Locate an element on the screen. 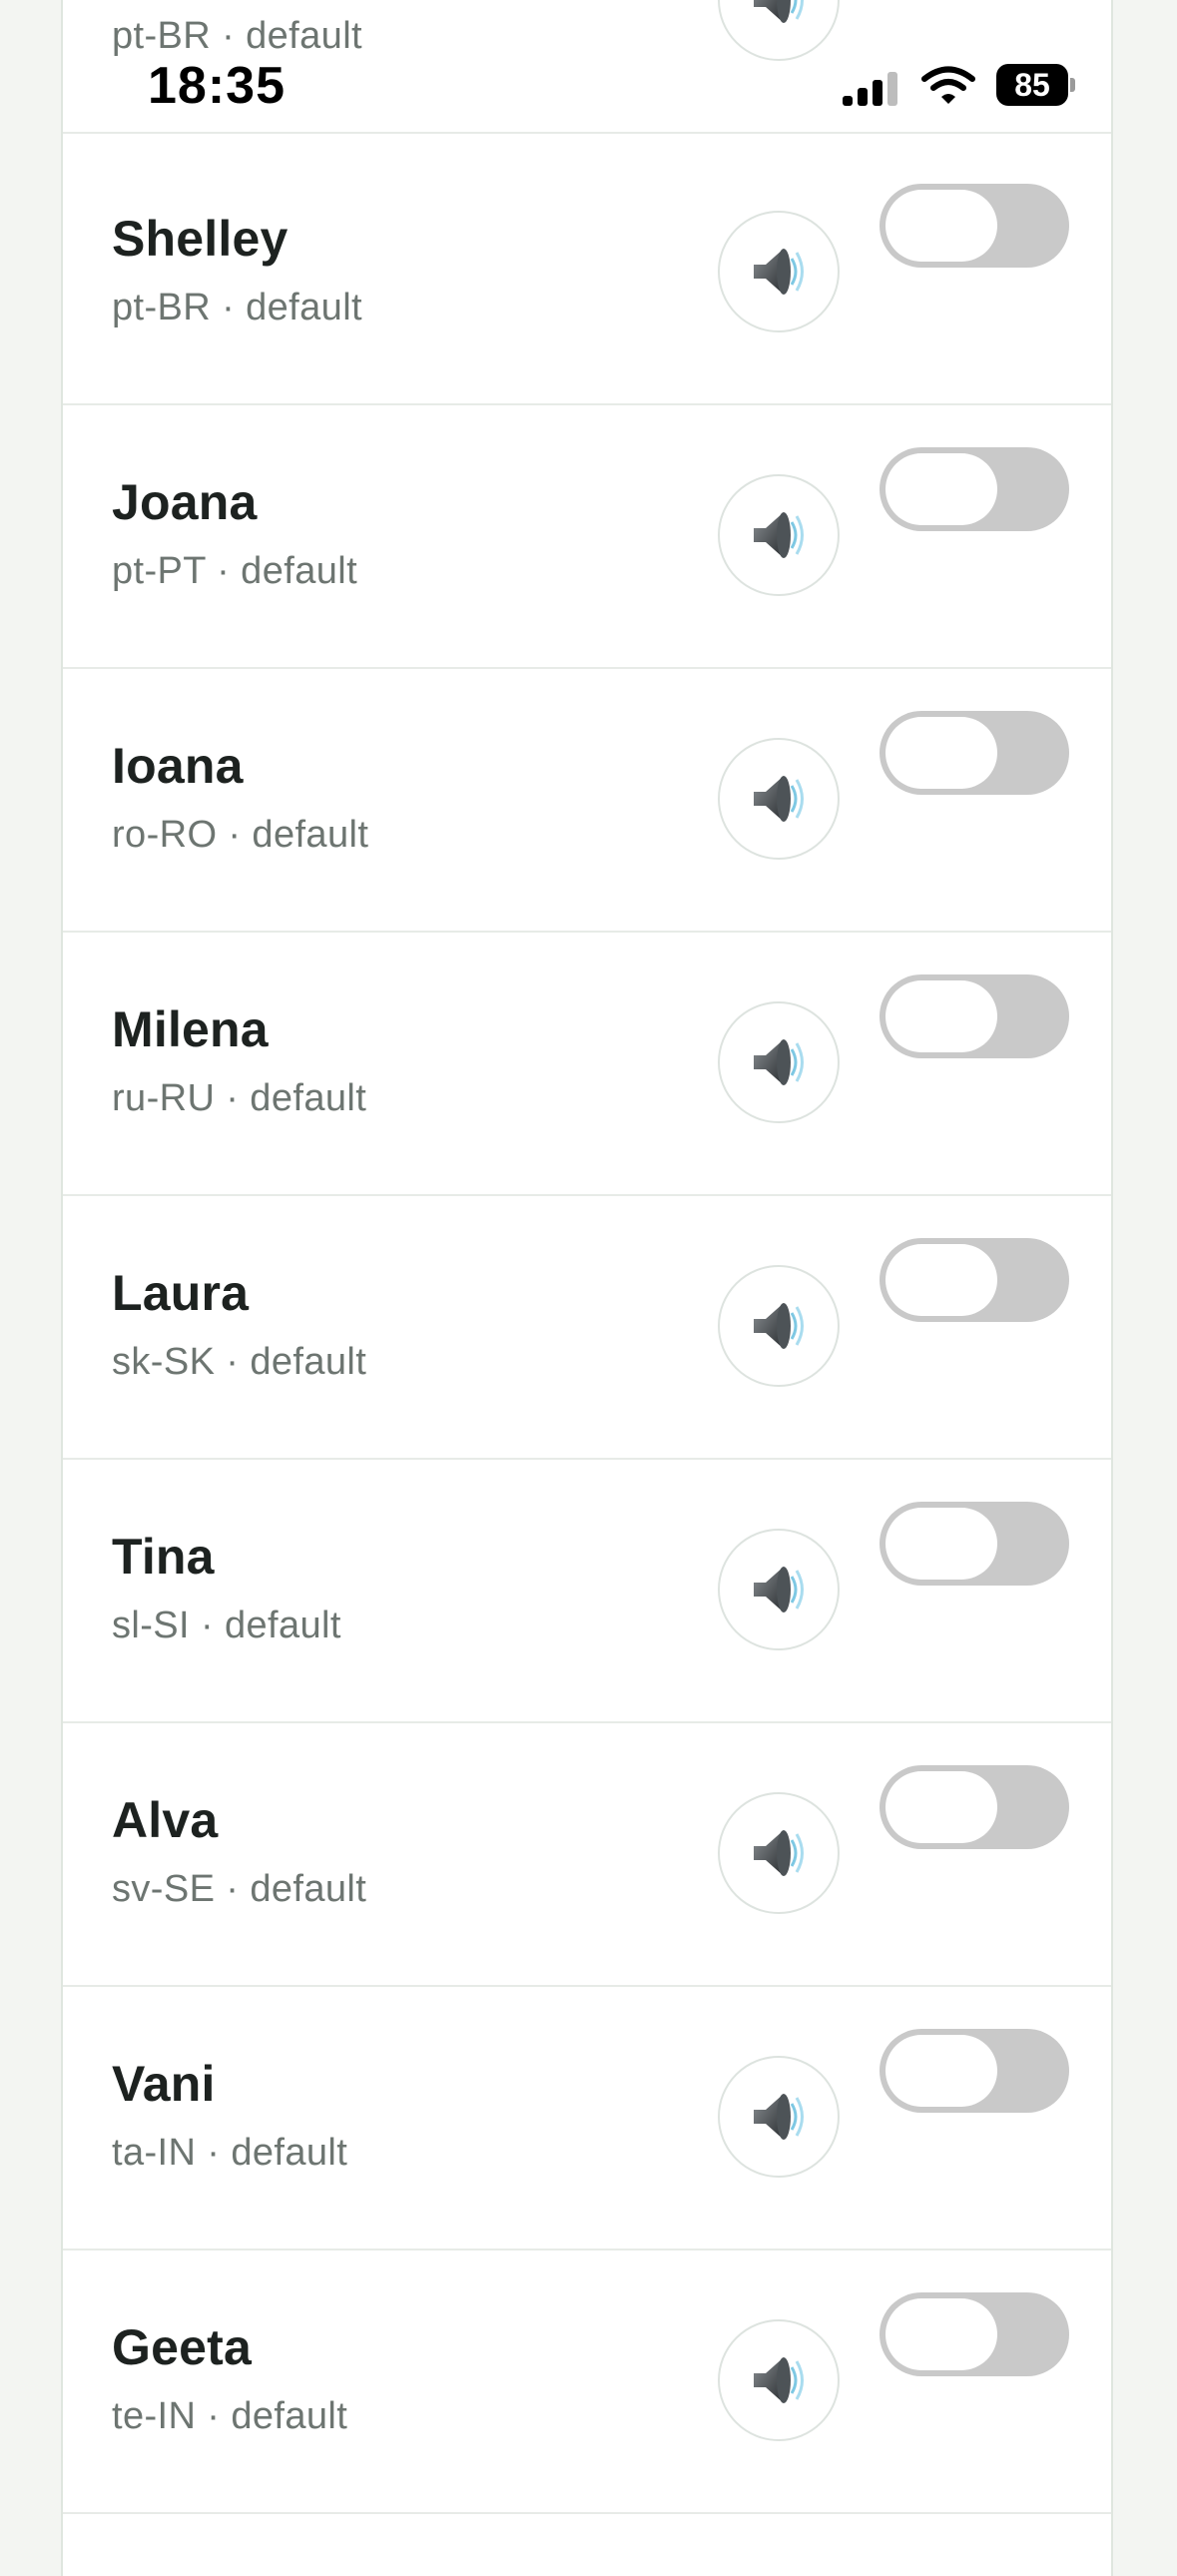 The image size is (1177, 2576). voice-name: Vani is located at coordinates (164, 2084).